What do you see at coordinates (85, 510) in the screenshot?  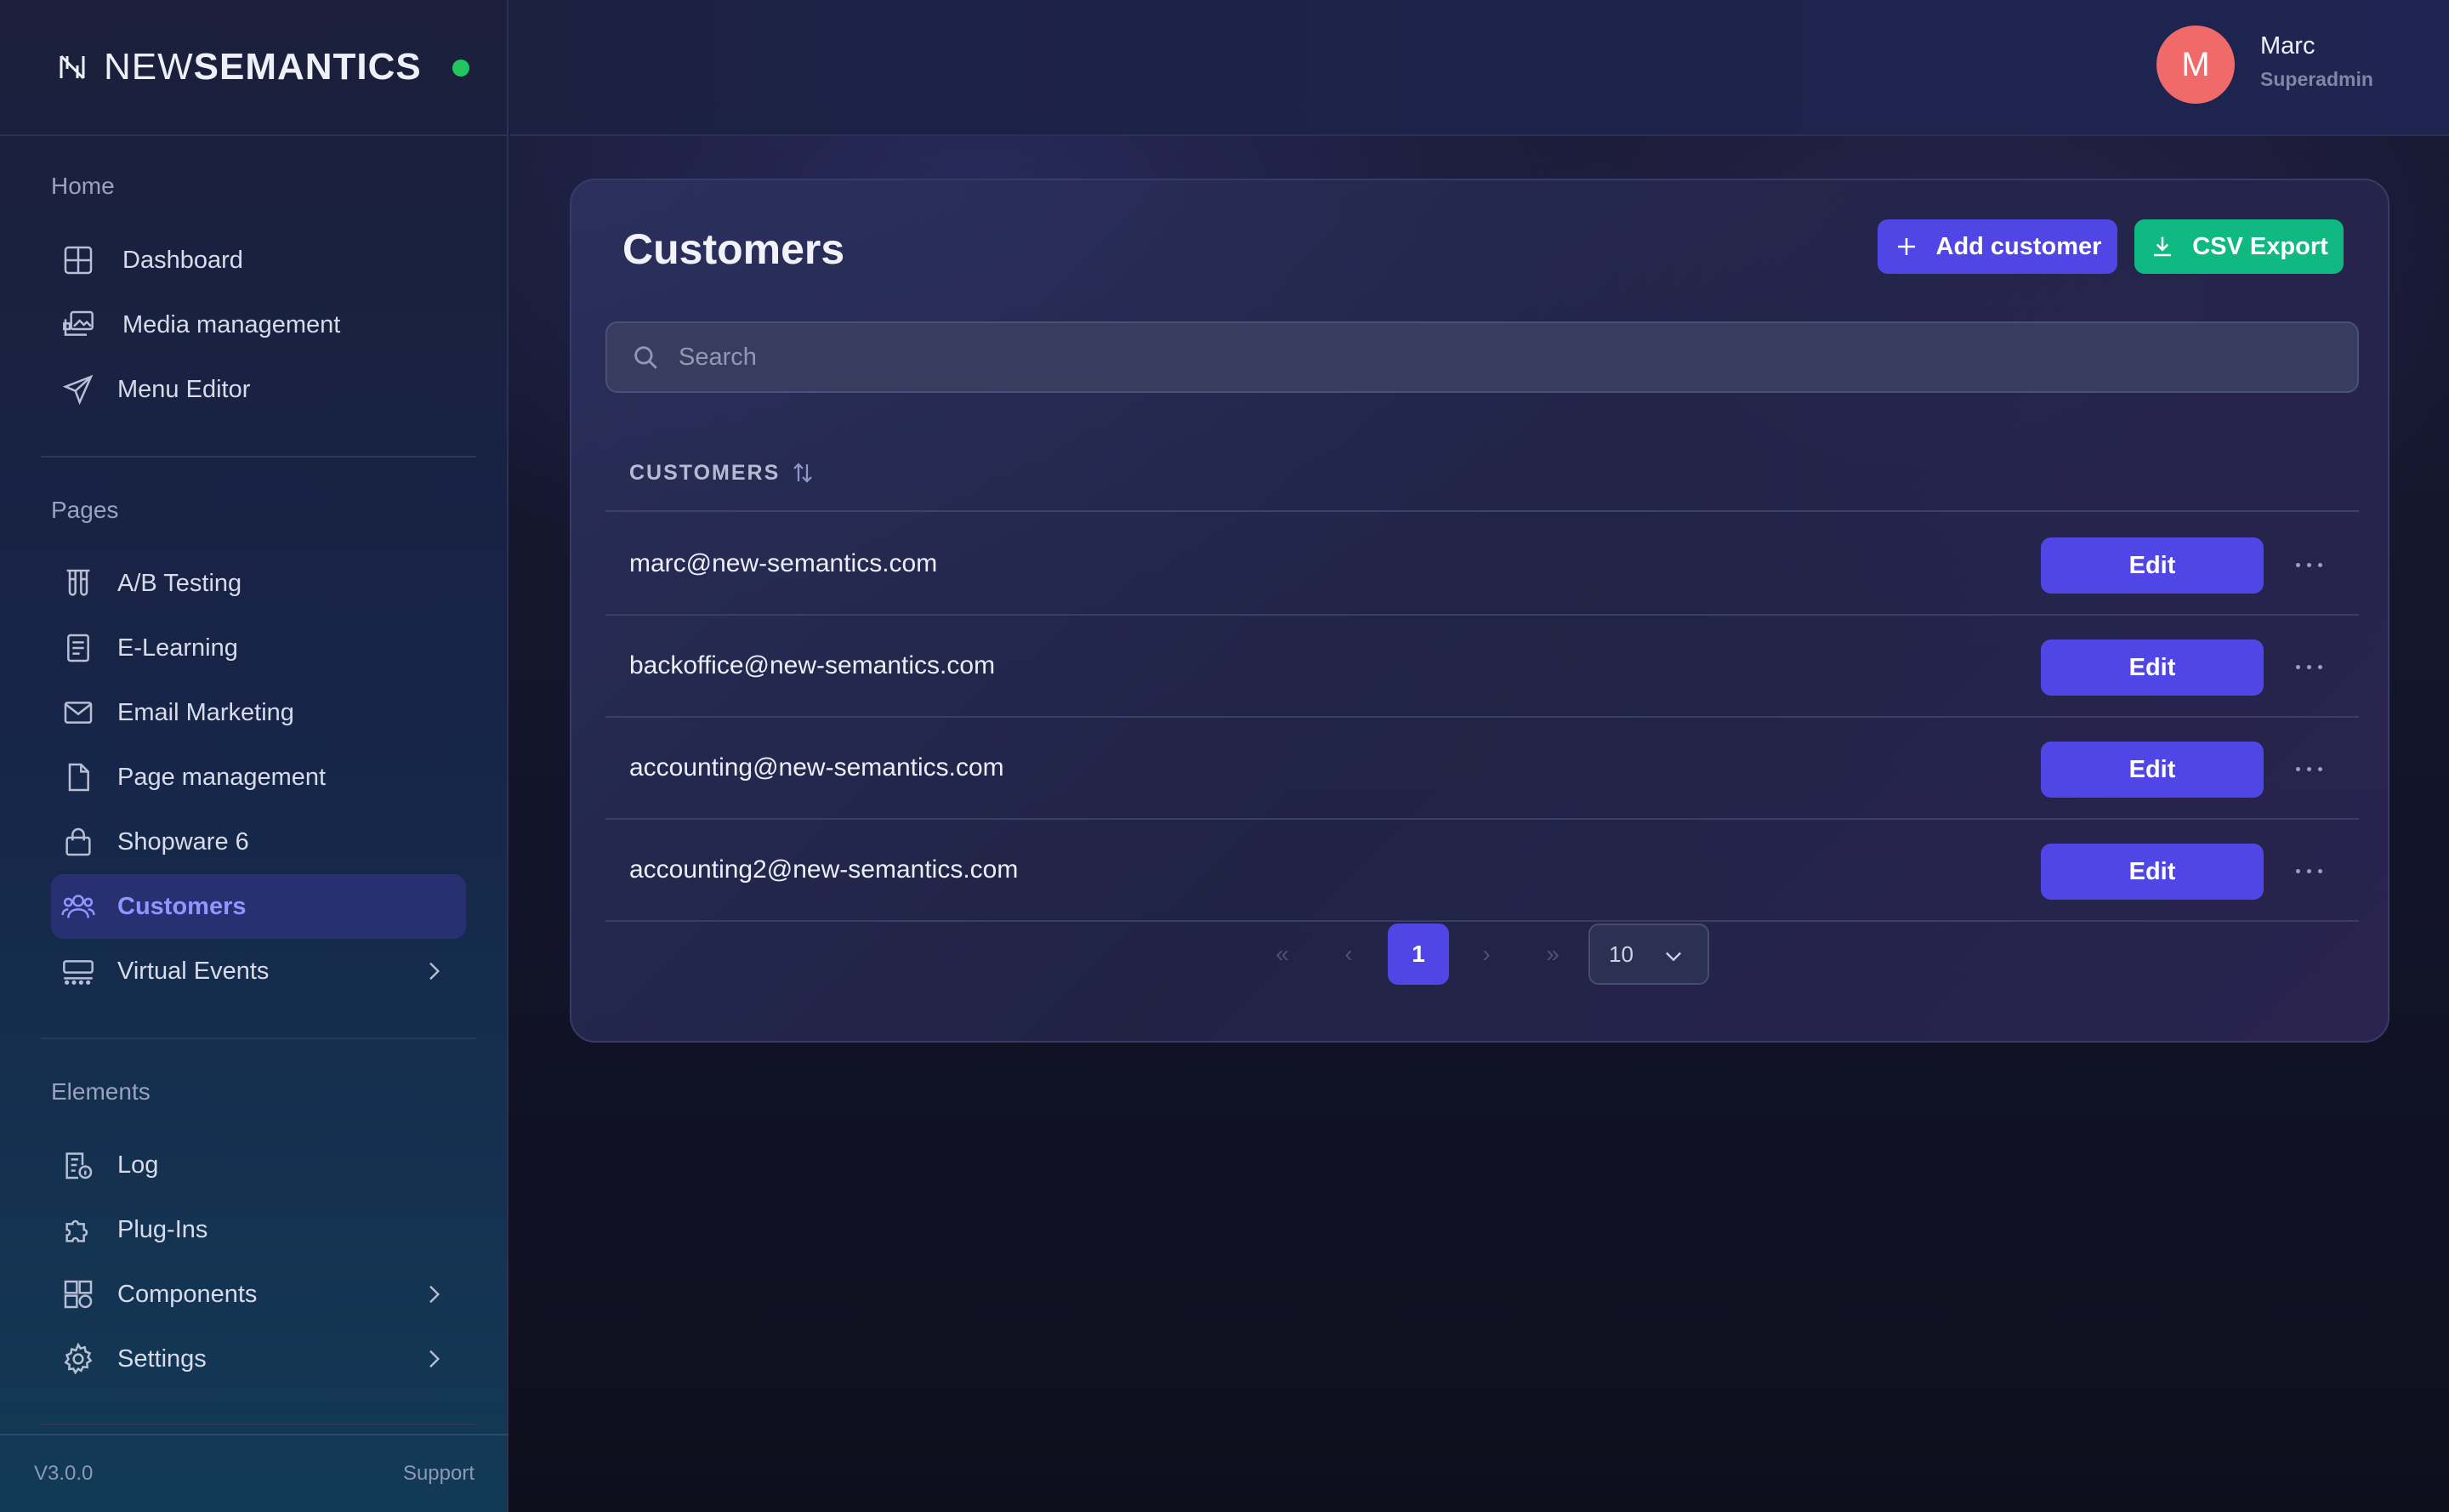 I see `section-title-pages: Pages` at bounding box center [85, 510].